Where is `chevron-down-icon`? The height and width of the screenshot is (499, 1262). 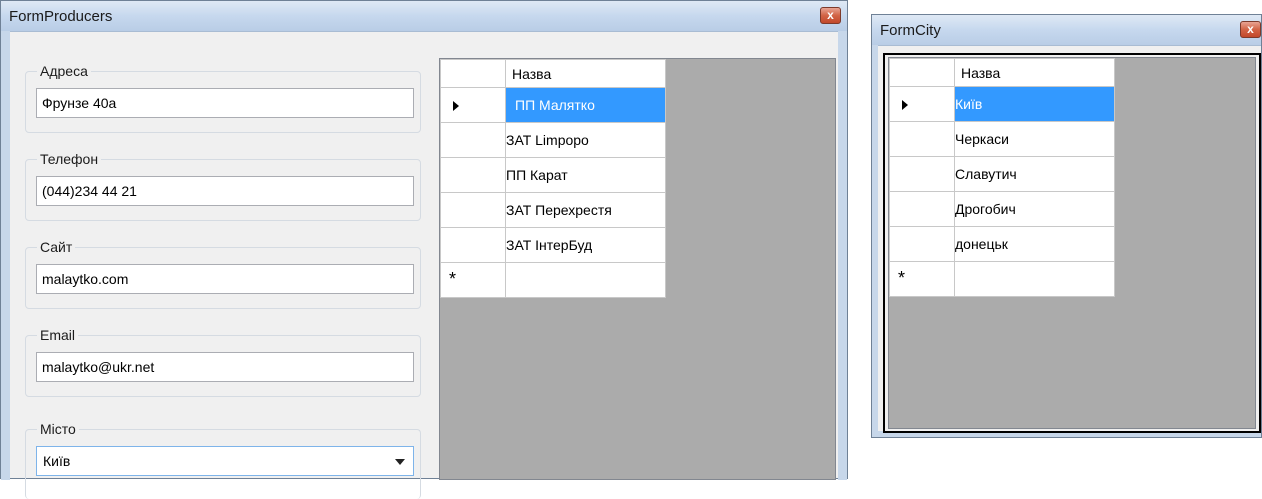 chevron-down-icon is located at coordinates (400, 462).